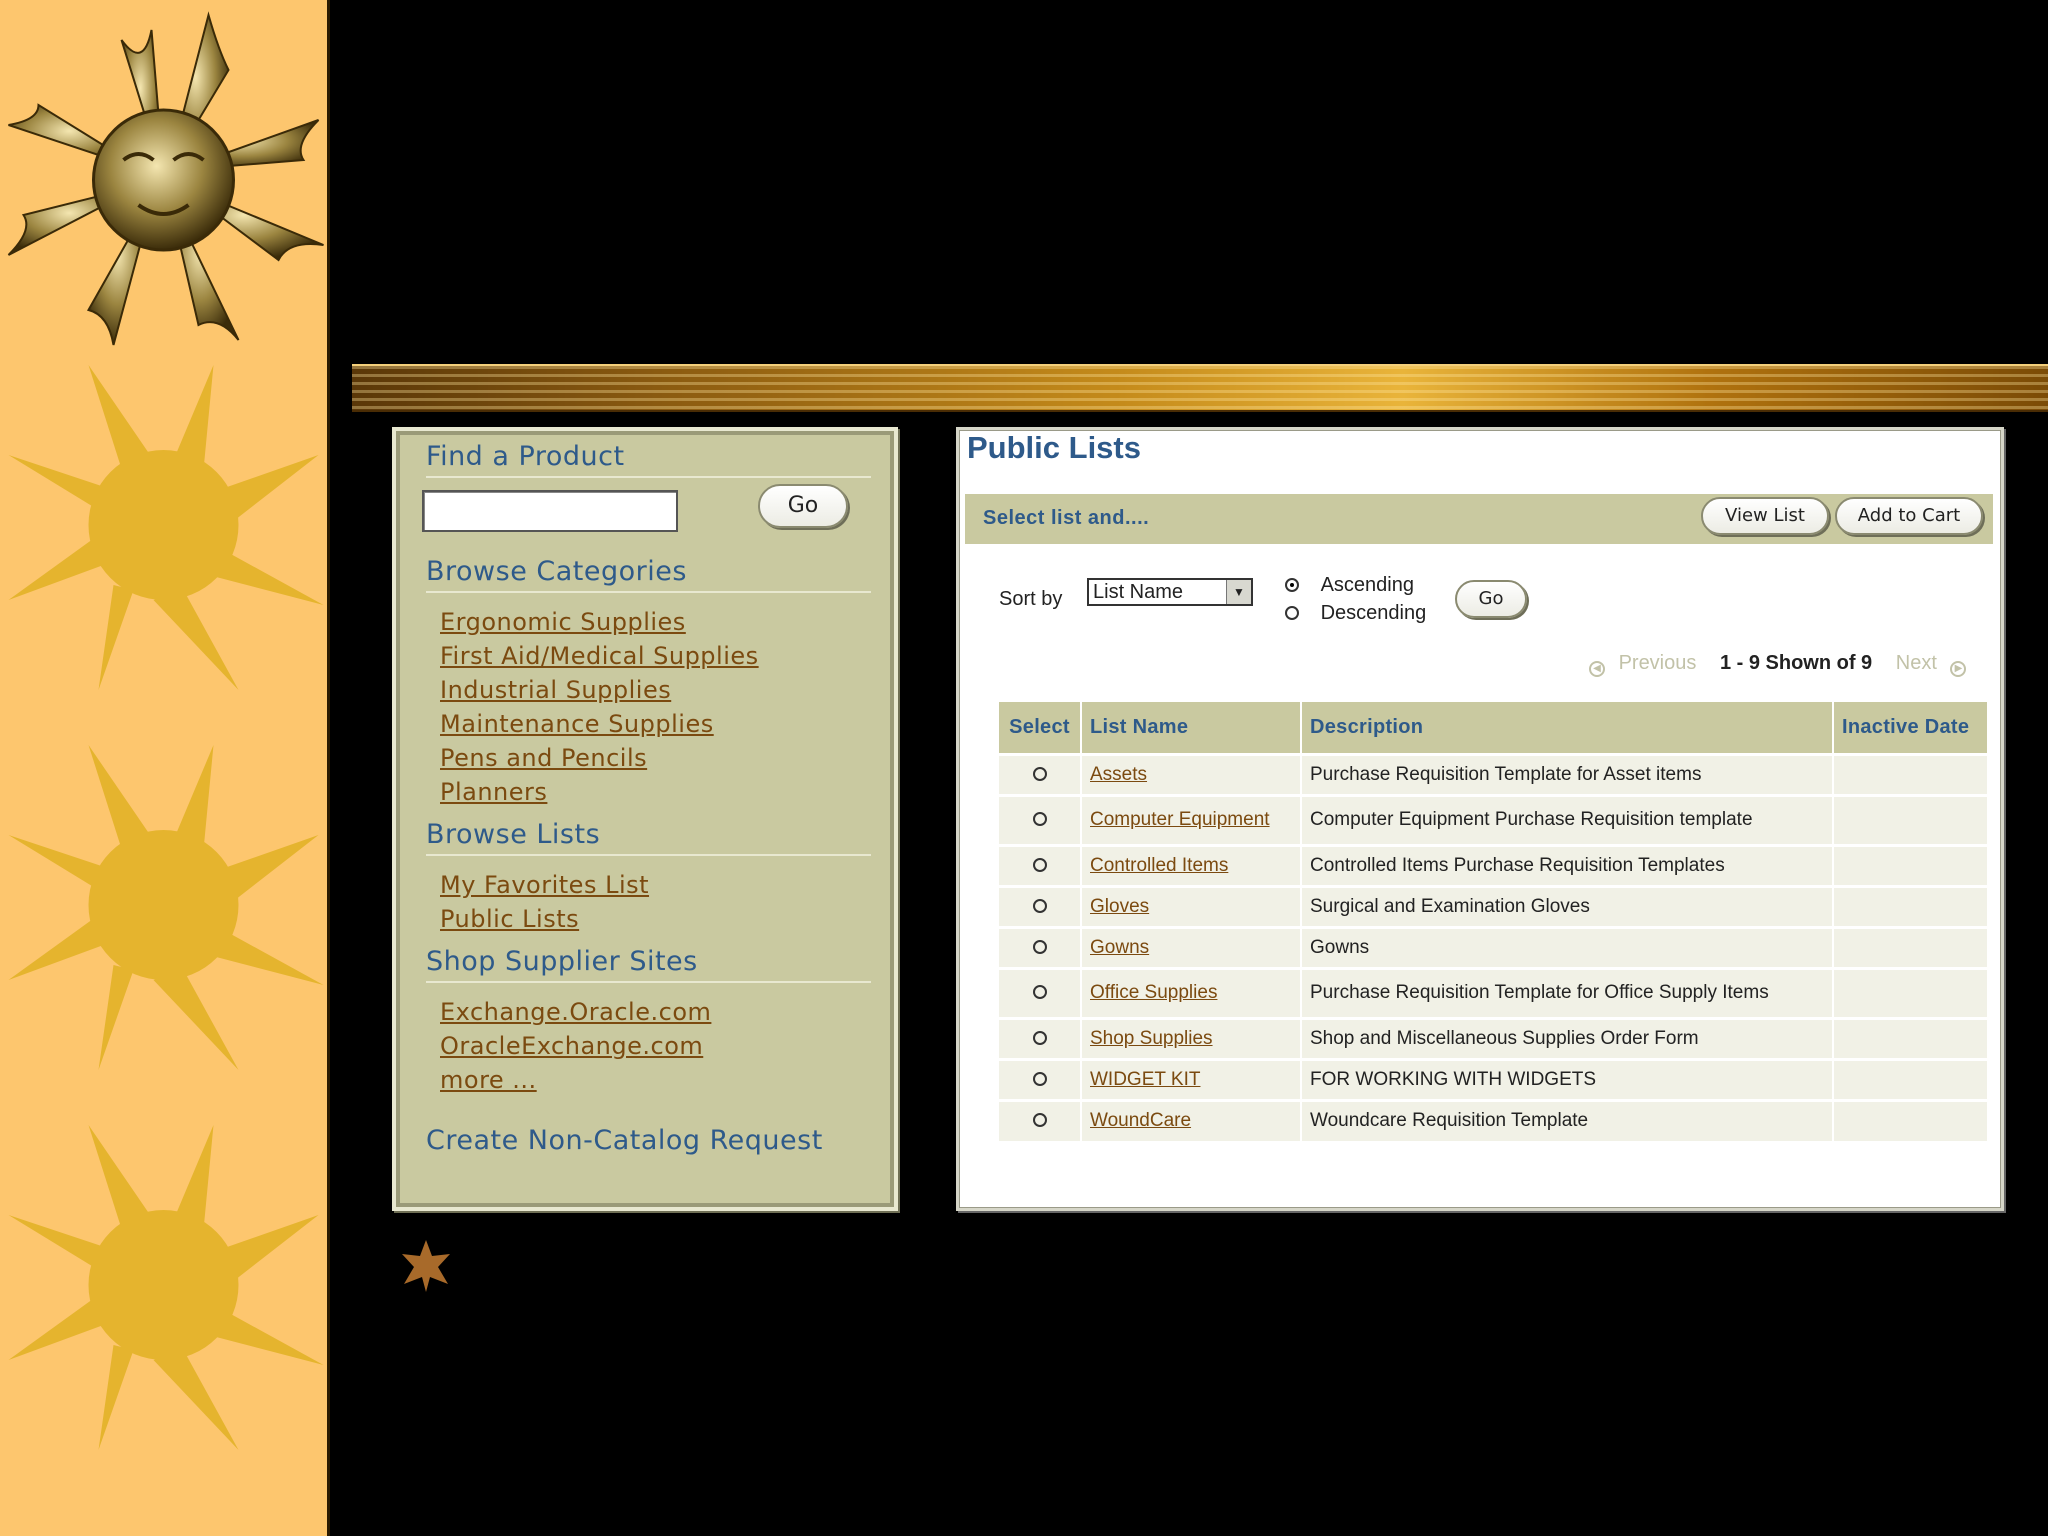 This screenshot has height=1536, width=2048. Describe the element at coordinates (655, 1012) in the screenshot. I see `supplier-site-link: Exchange.Oracle.com` at that location.